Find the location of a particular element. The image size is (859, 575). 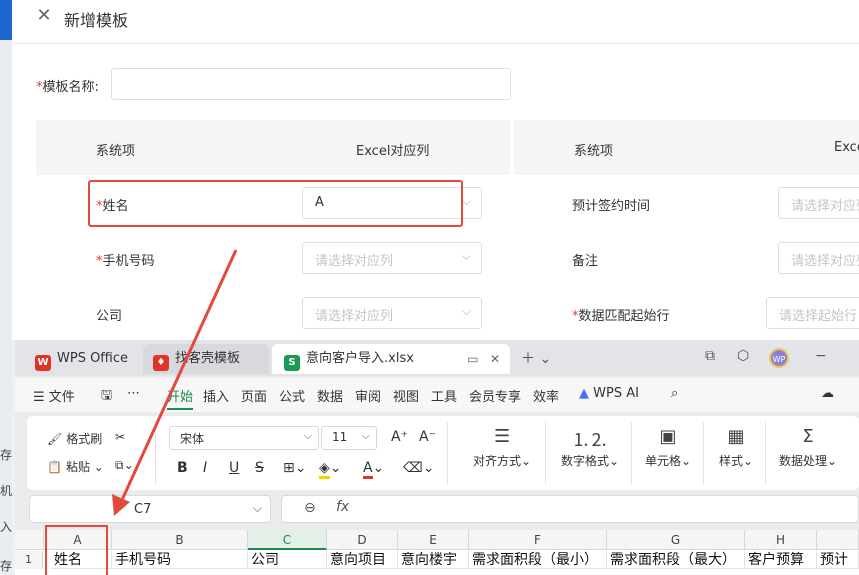

data-processing-button: Σ 数据处理⌄ is located at coordinates (808, 447).